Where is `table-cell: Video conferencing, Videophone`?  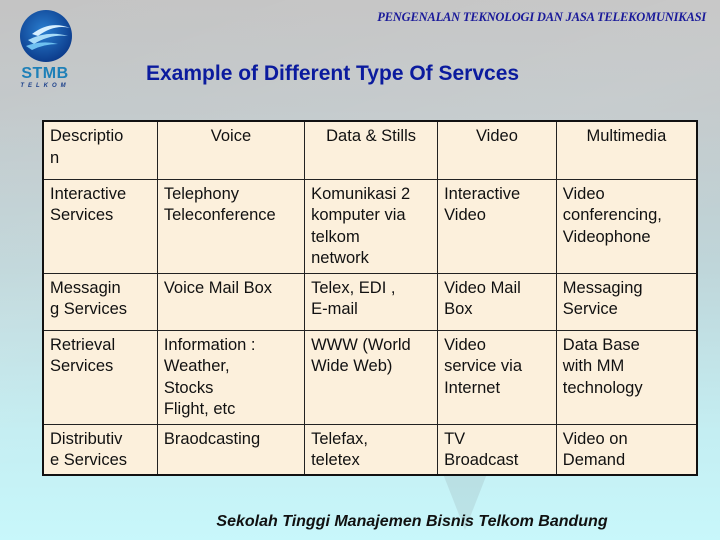 table-cell: Video conferencing, Videophone is located at coordinates (626, 226).